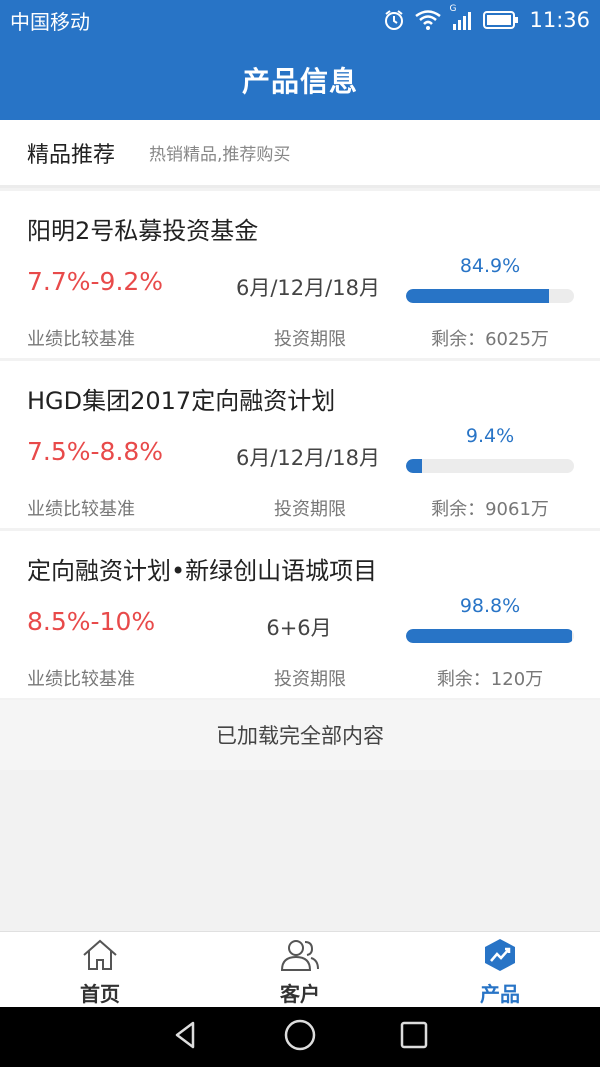  I want to click on product-term: 6+6月, so click(299, 628).